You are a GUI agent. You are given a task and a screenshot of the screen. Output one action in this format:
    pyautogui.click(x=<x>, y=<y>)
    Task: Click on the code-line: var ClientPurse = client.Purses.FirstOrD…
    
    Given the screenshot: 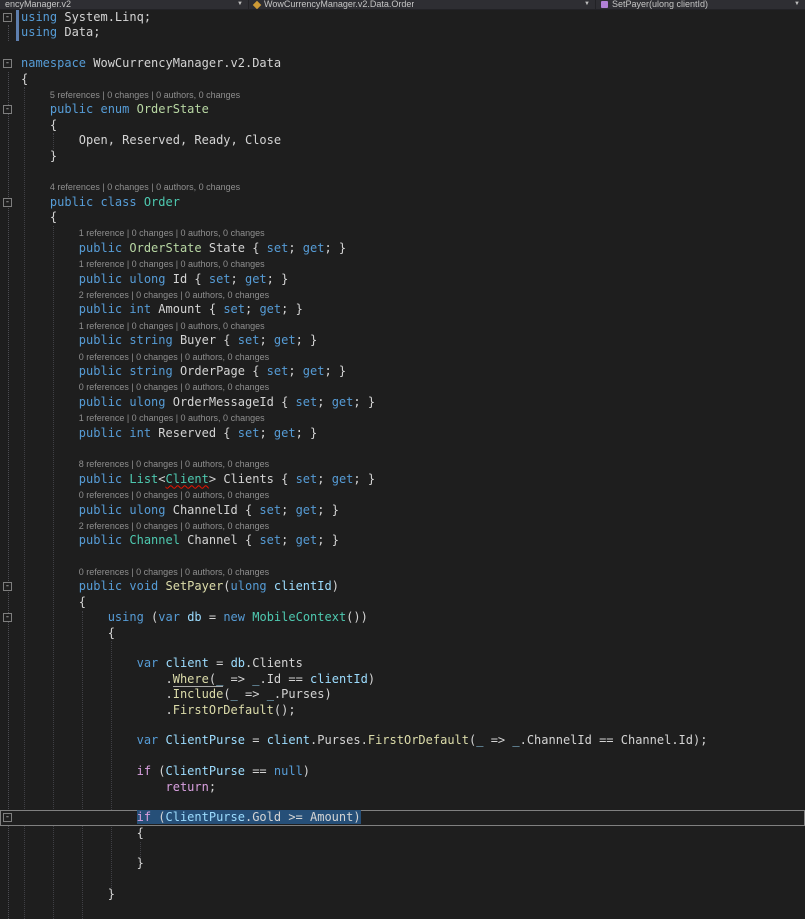 What is the action you would take?
    pyautogui.click(x=422, y=740)
    